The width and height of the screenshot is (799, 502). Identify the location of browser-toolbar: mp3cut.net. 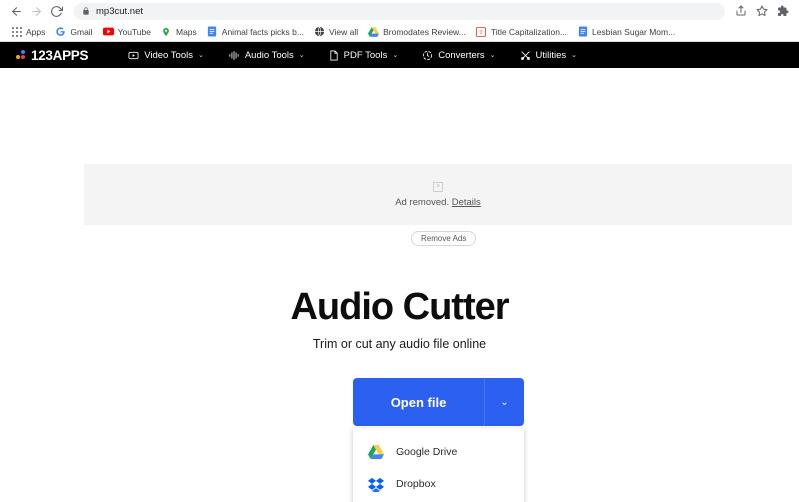
(399, 11).